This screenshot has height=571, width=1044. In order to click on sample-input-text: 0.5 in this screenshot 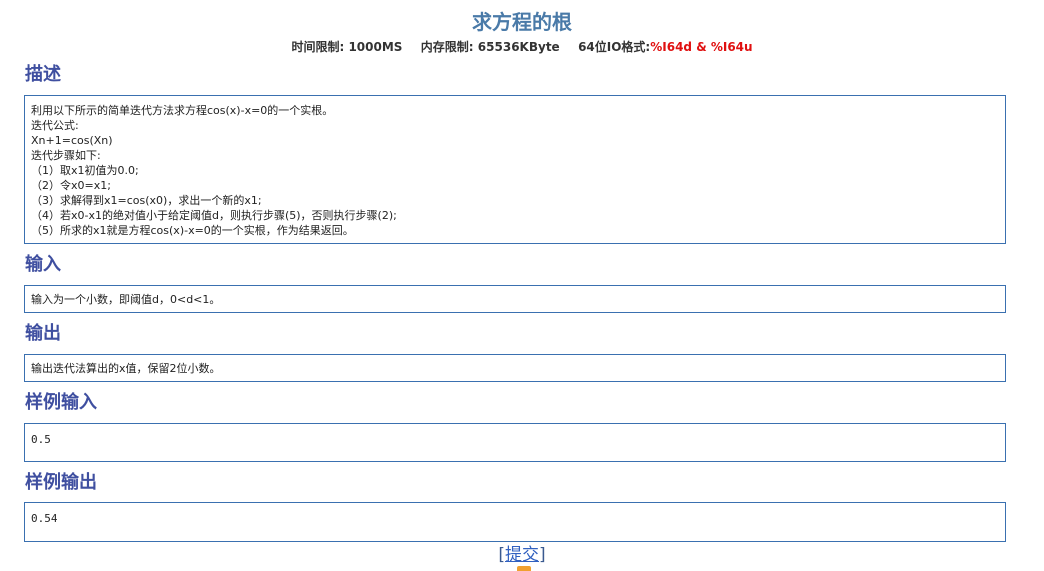, I will do `click(41, 439)`.